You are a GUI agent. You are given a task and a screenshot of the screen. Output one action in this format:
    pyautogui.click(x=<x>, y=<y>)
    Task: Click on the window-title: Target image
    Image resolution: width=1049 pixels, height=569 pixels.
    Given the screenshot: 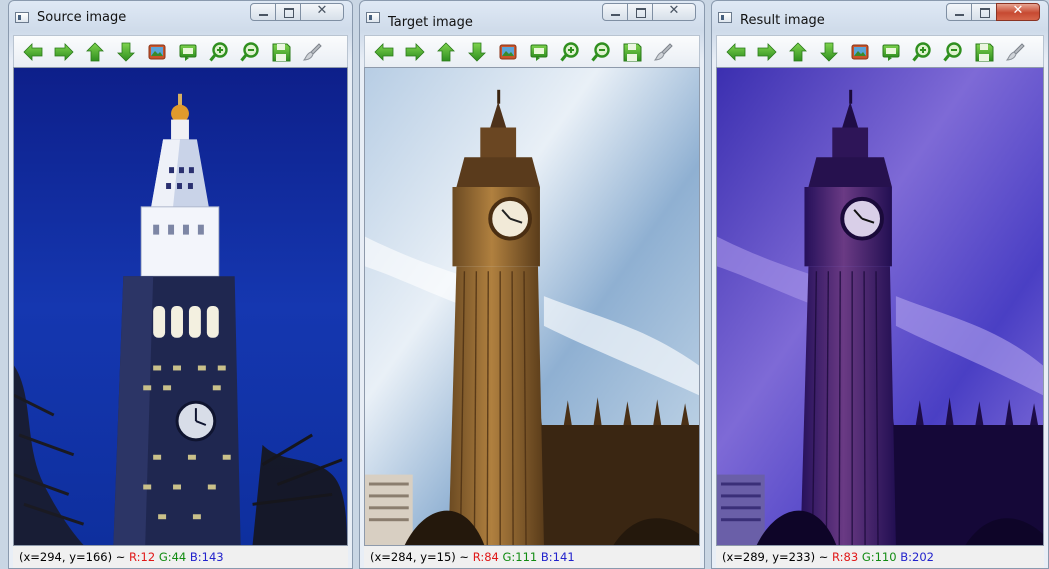 What is the action you would take?
    pyautogui.click(x=430, y=22)
    